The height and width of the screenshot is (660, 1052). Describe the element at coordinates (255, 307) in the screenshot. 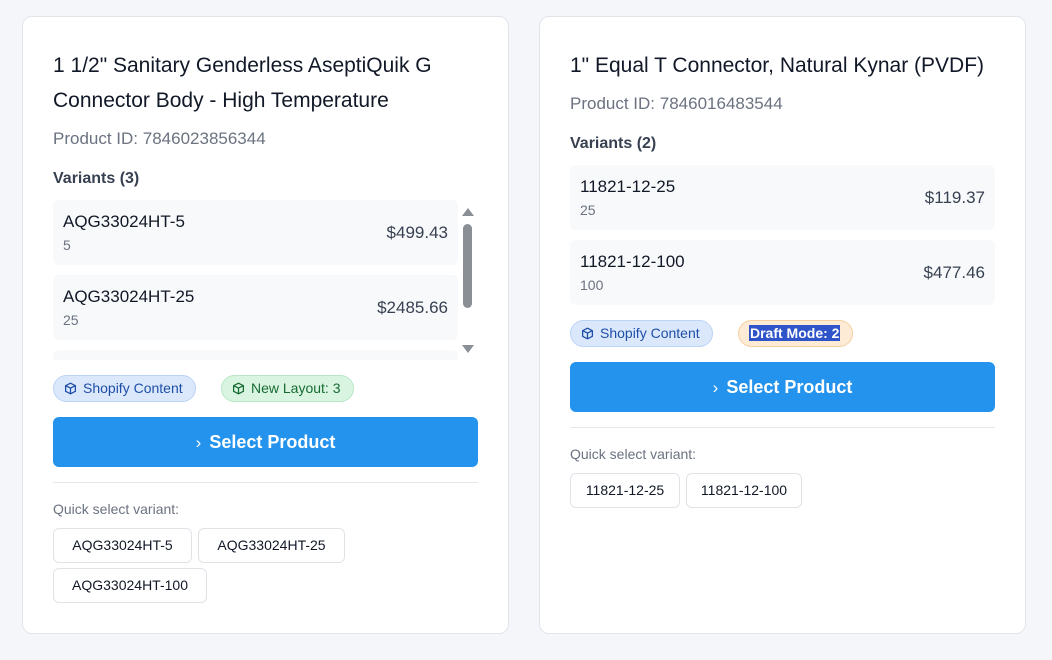

I see `variant-row: AQG33024HT-25 25 $2485.66` at that location.